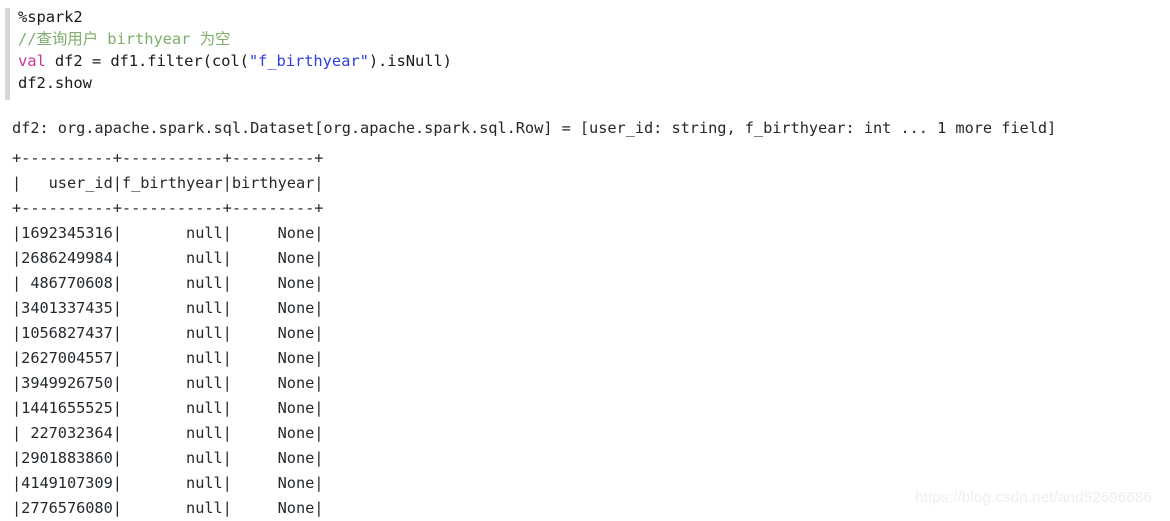 Image resolution: width=1170 pixels, height=521 pixels. Describe the element at coordinates (594, 39) in the screenshot. I see `code-line-comment: //查询用户 birthyear 为空` at that location.